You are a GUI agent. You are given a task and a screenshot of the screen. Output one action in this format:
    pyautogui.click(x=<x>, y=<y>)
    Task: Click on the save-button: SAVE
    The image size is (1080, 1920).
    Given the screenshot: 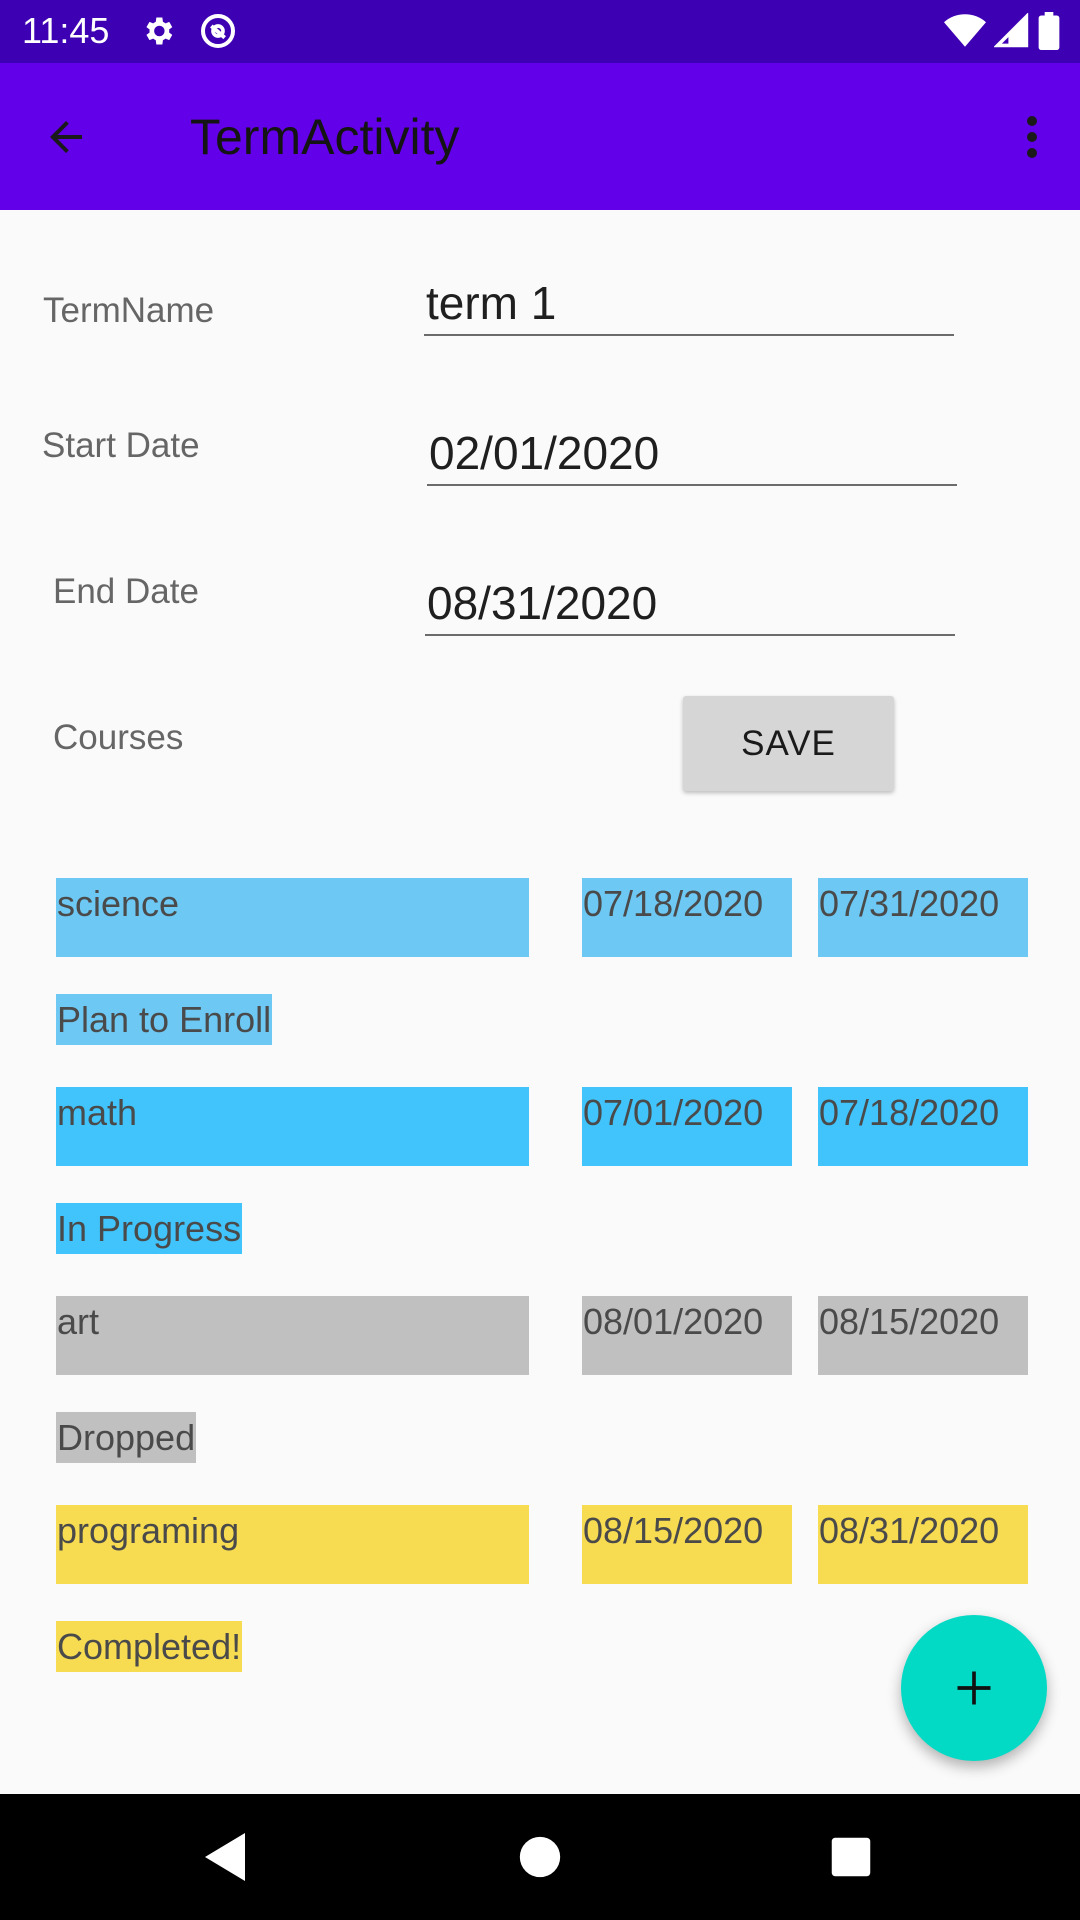 What is the action you would take?
    pyautogui.click(x=788, y=743)
    